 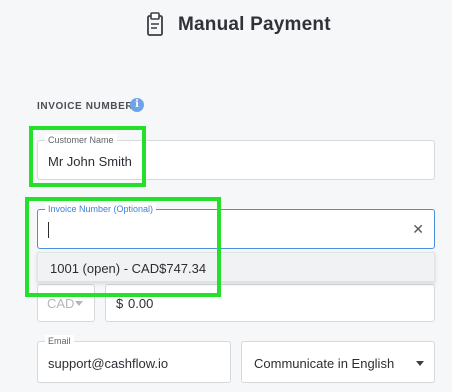 I want to click on page-header: Manual Payment, so click(x=226, y=26).